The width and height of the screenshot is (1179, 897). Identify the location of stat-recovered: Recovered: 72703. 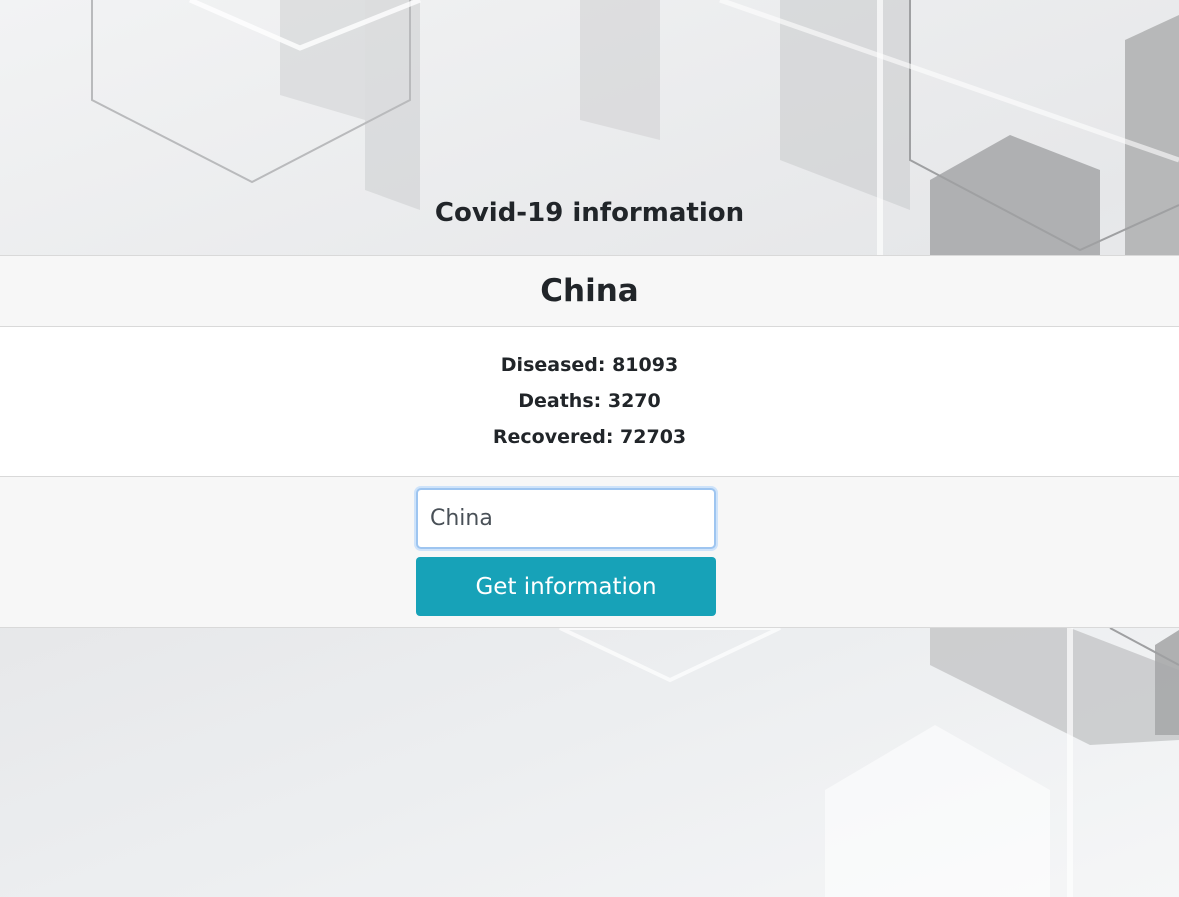
(589, 437).